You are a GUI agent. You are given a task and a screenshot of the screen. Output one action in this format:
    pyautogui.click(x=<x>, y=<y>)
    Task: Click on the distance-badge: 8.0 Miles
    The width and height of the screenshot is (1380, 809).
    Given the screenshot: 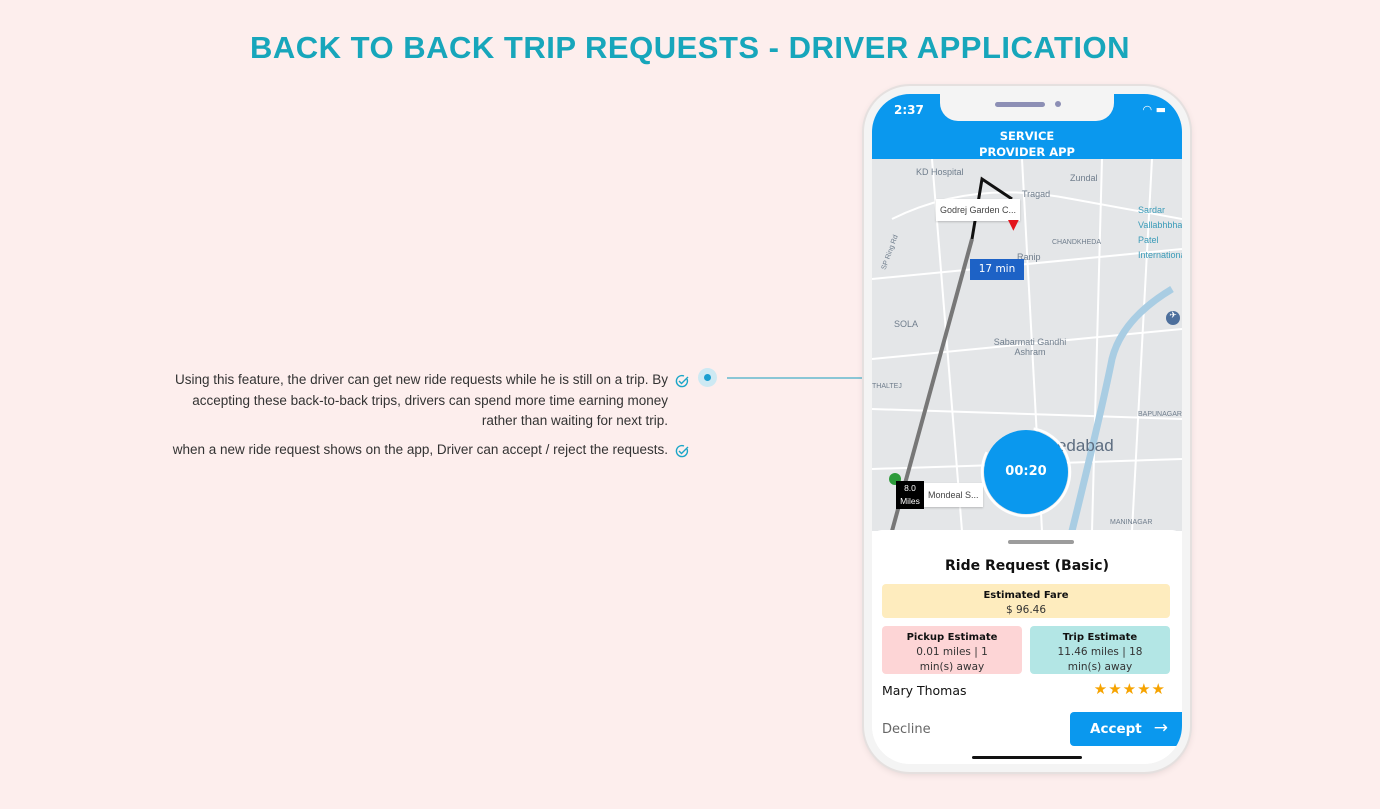 What is the action you would take?
    pyautogui.click(x=910, y=495)
    